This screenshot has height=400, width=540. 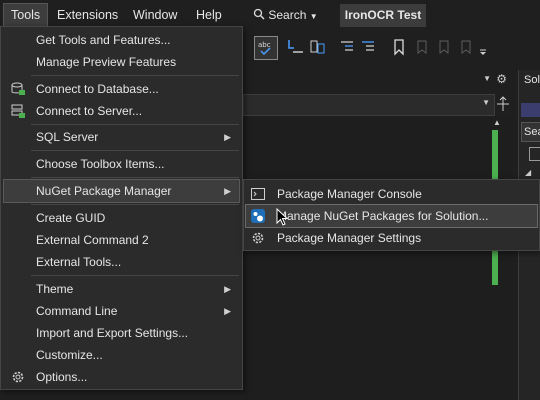 What do you see at coordinates (487, 78) in the screenshot?
I see `tab-list-dropdown-icon: ▼` at bounding box center [487, 78].